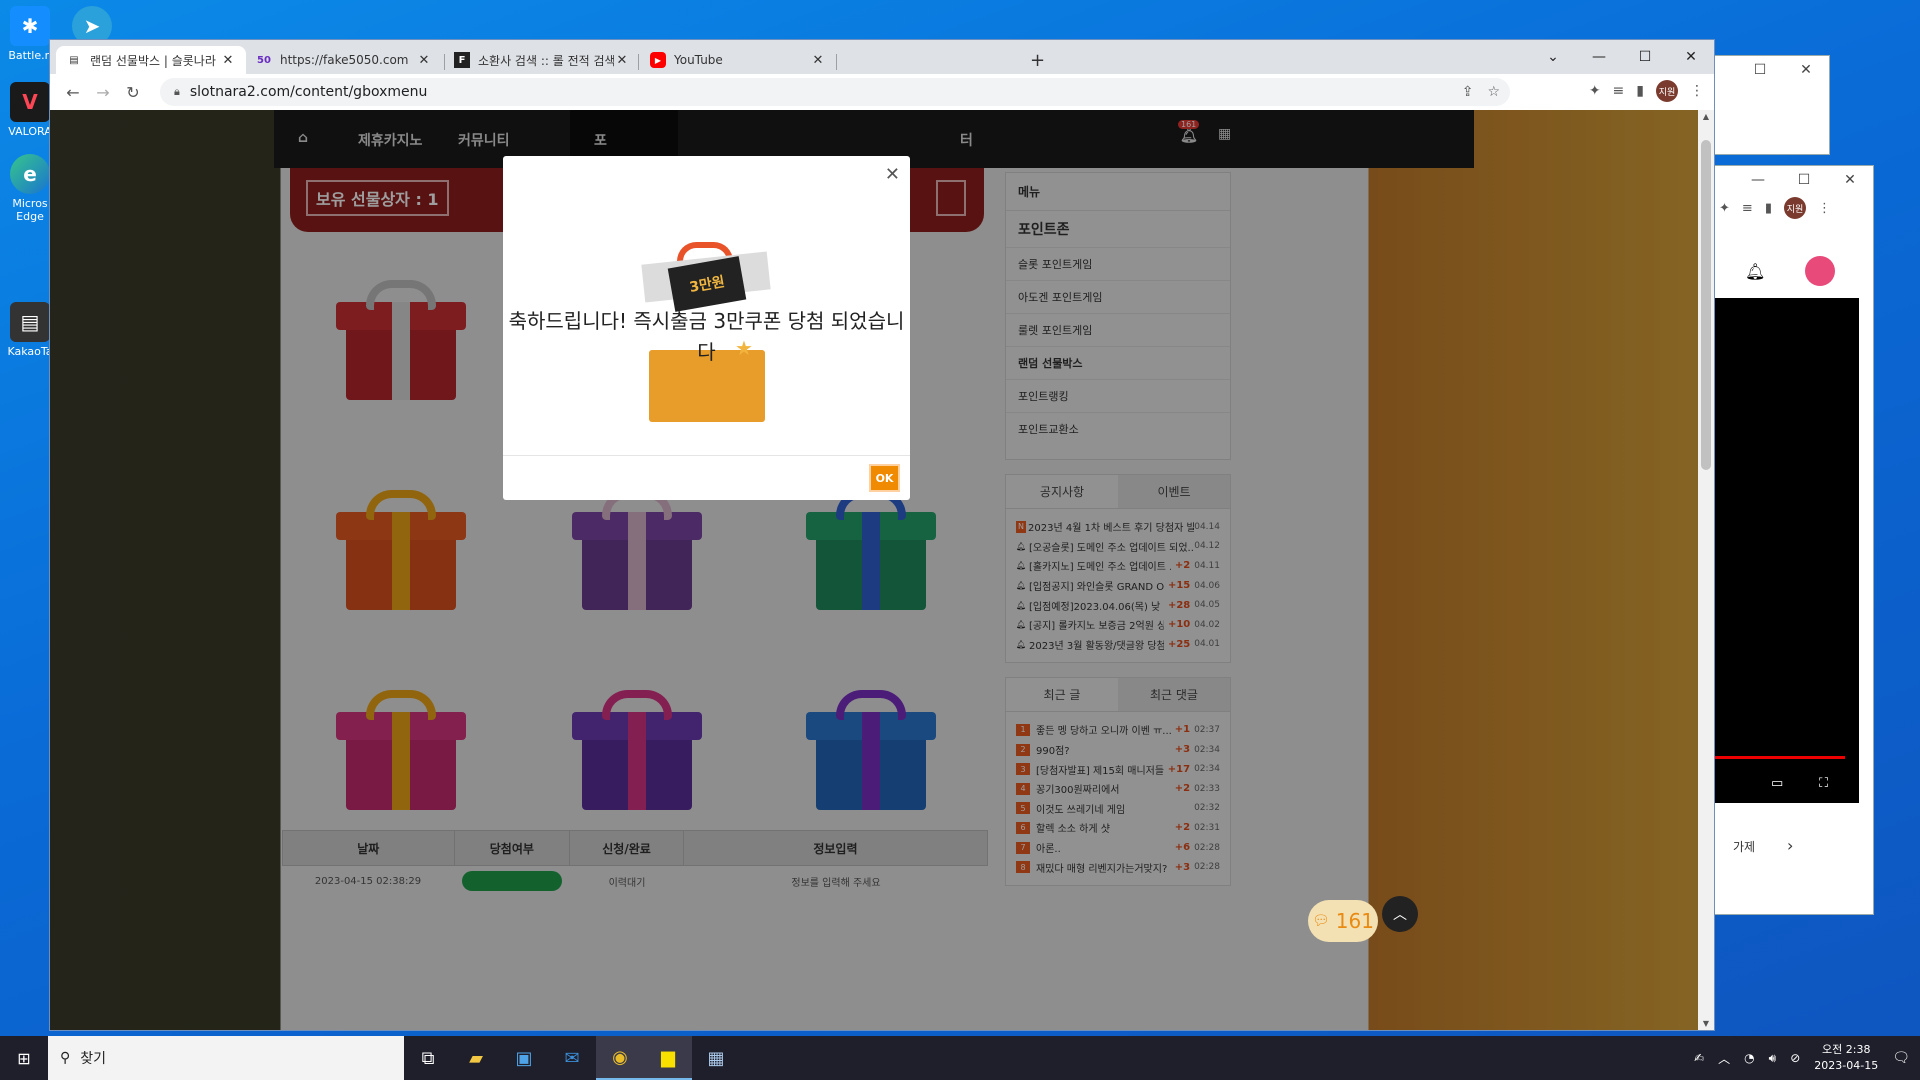 Image resolution: width=1920 pixels, height=1080 pixels. What do you see at coordinates (1765, 105) in the screenshot?
I see `background-window: ☐ ✕` at bounding box center [1765, 105].